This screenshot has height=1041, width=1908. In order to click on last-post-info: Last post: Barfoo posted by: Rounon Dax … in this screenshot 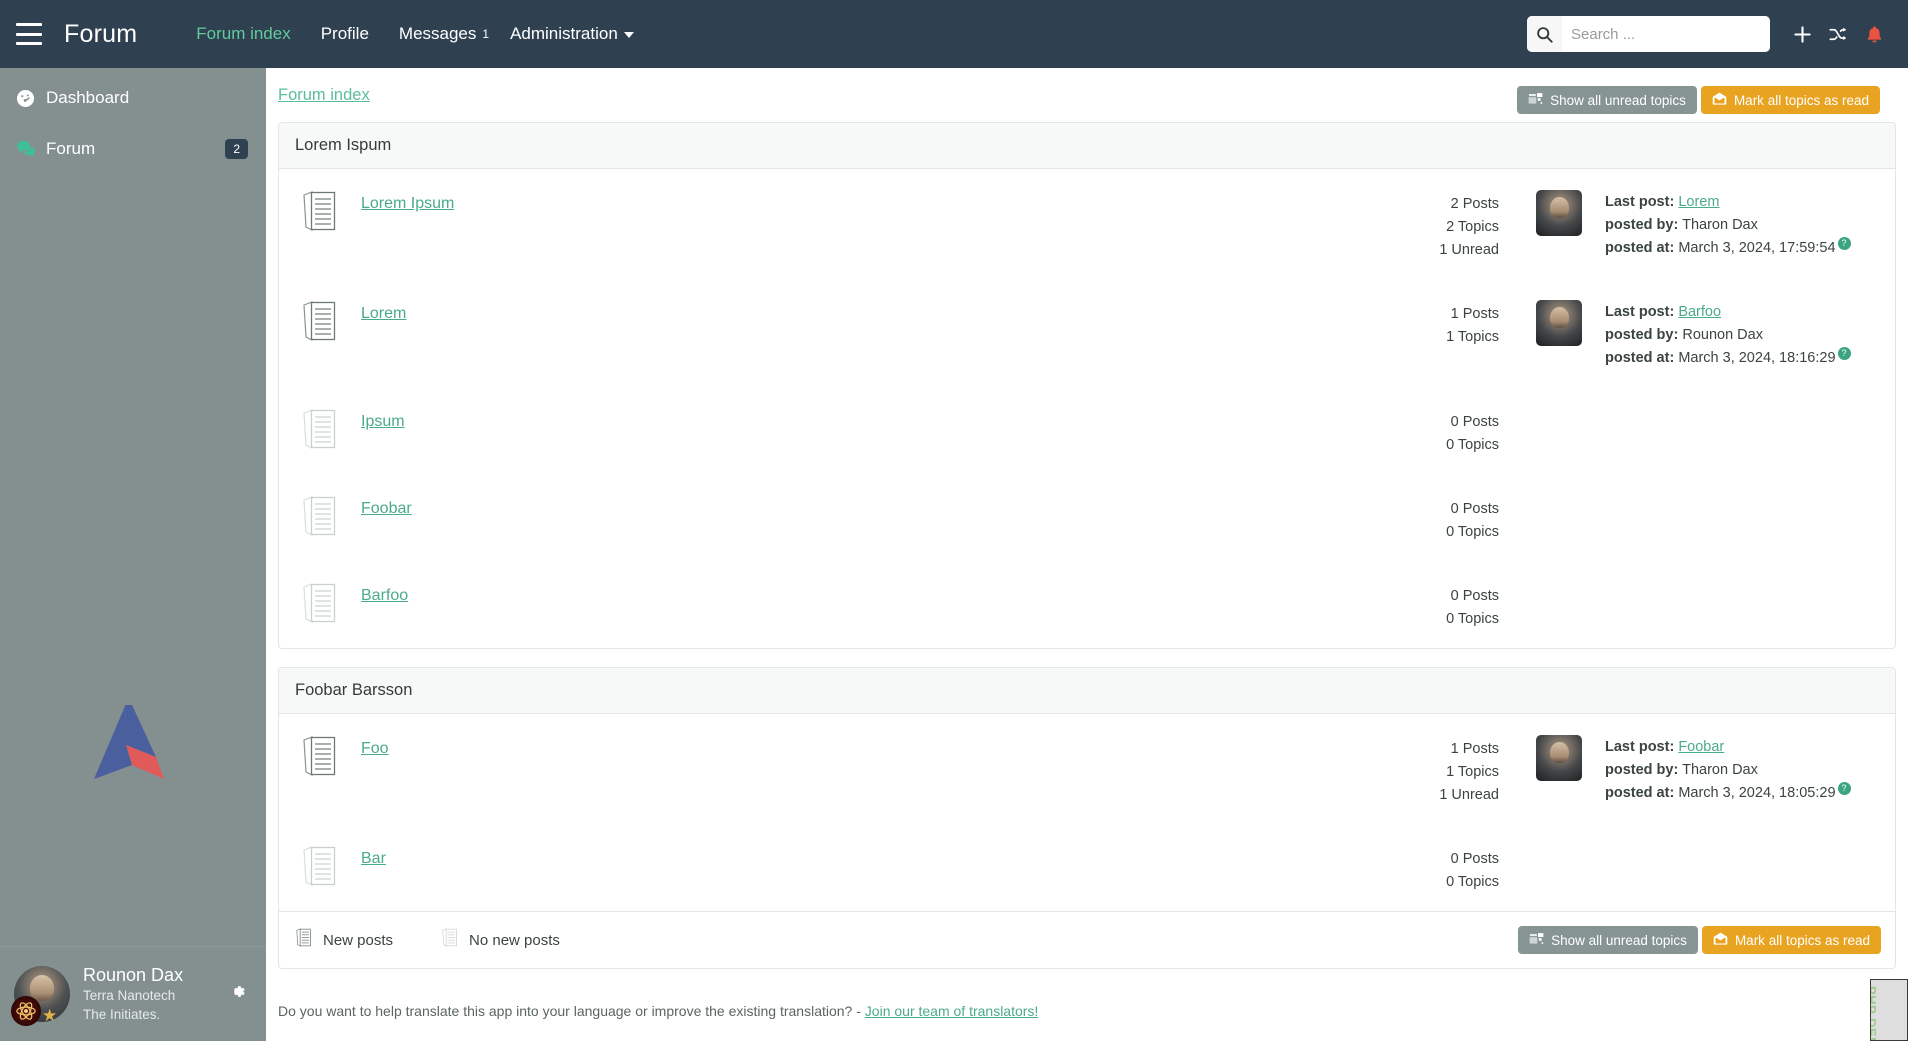, I will do `click(1750, 333)`.